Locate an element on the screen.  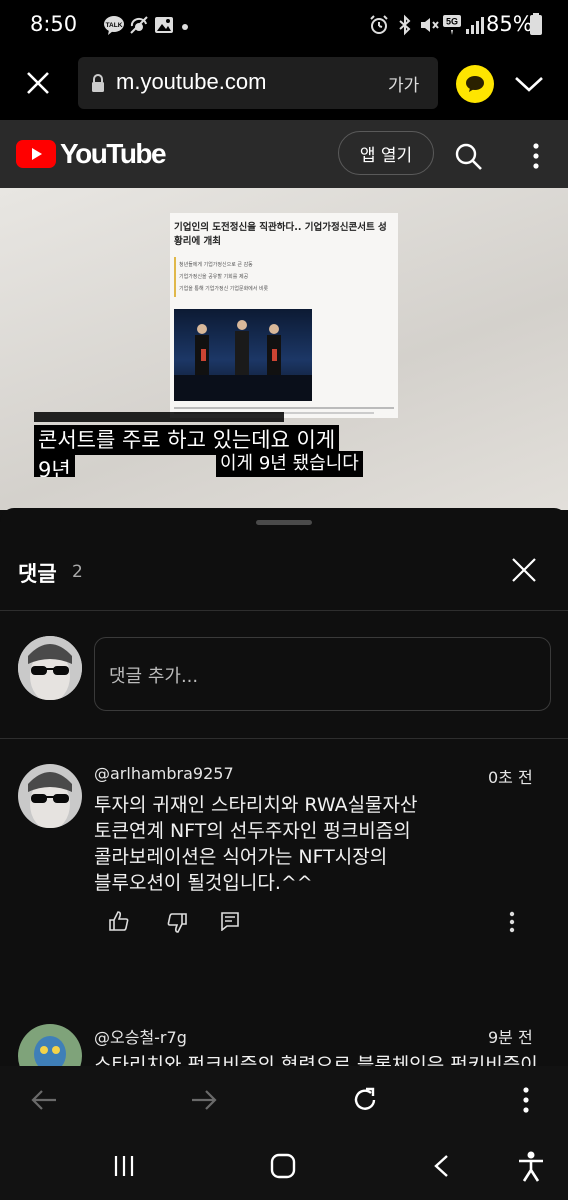
comment-menu-button is located at coordinates (512, 922).